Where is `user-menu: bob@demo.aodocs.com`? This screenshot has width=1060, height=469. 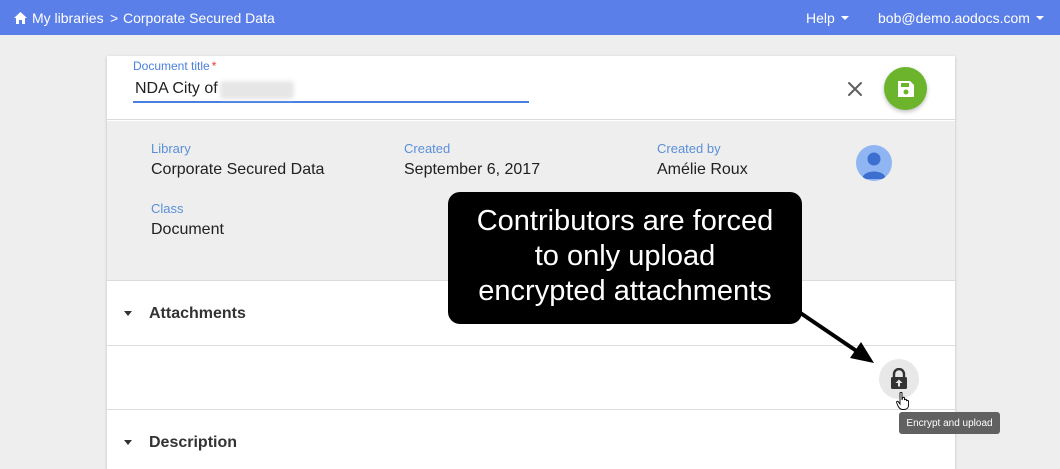 user-menu: bob@demo.aodocs.com is located at coordinates (961, 17).